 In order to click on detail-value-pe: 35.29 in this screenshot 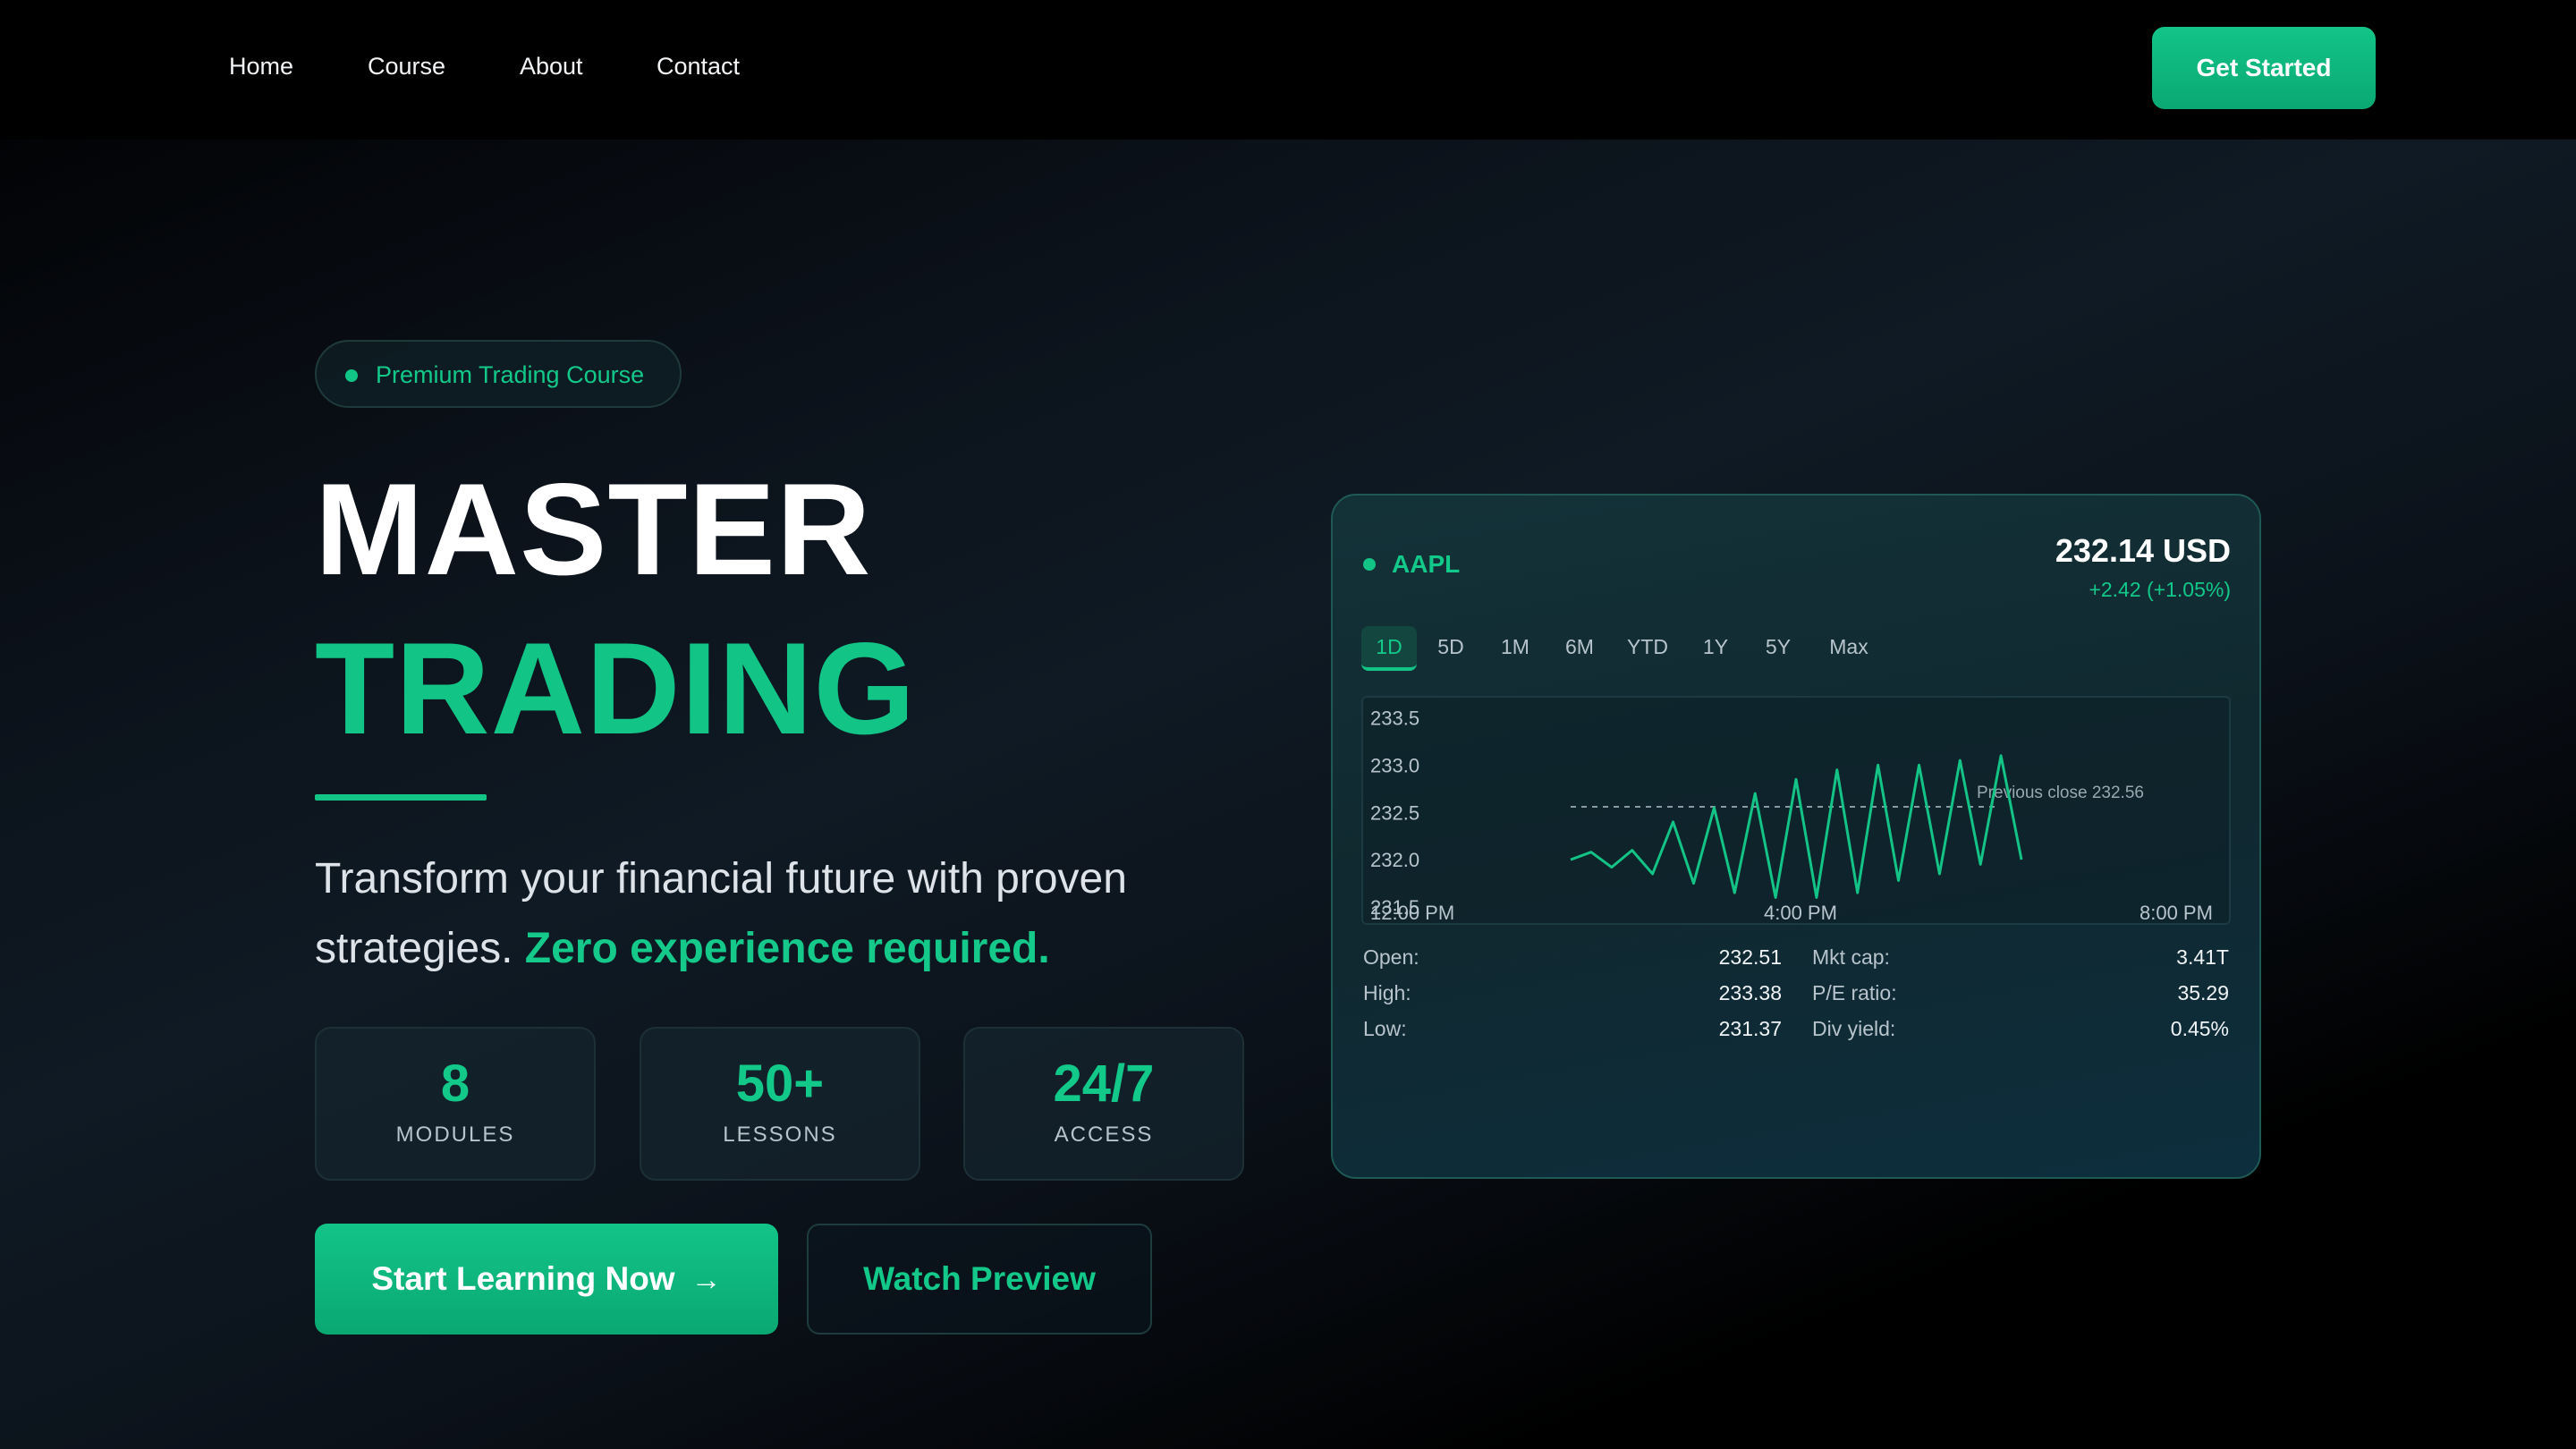, I will do `click(2203, 992)`.